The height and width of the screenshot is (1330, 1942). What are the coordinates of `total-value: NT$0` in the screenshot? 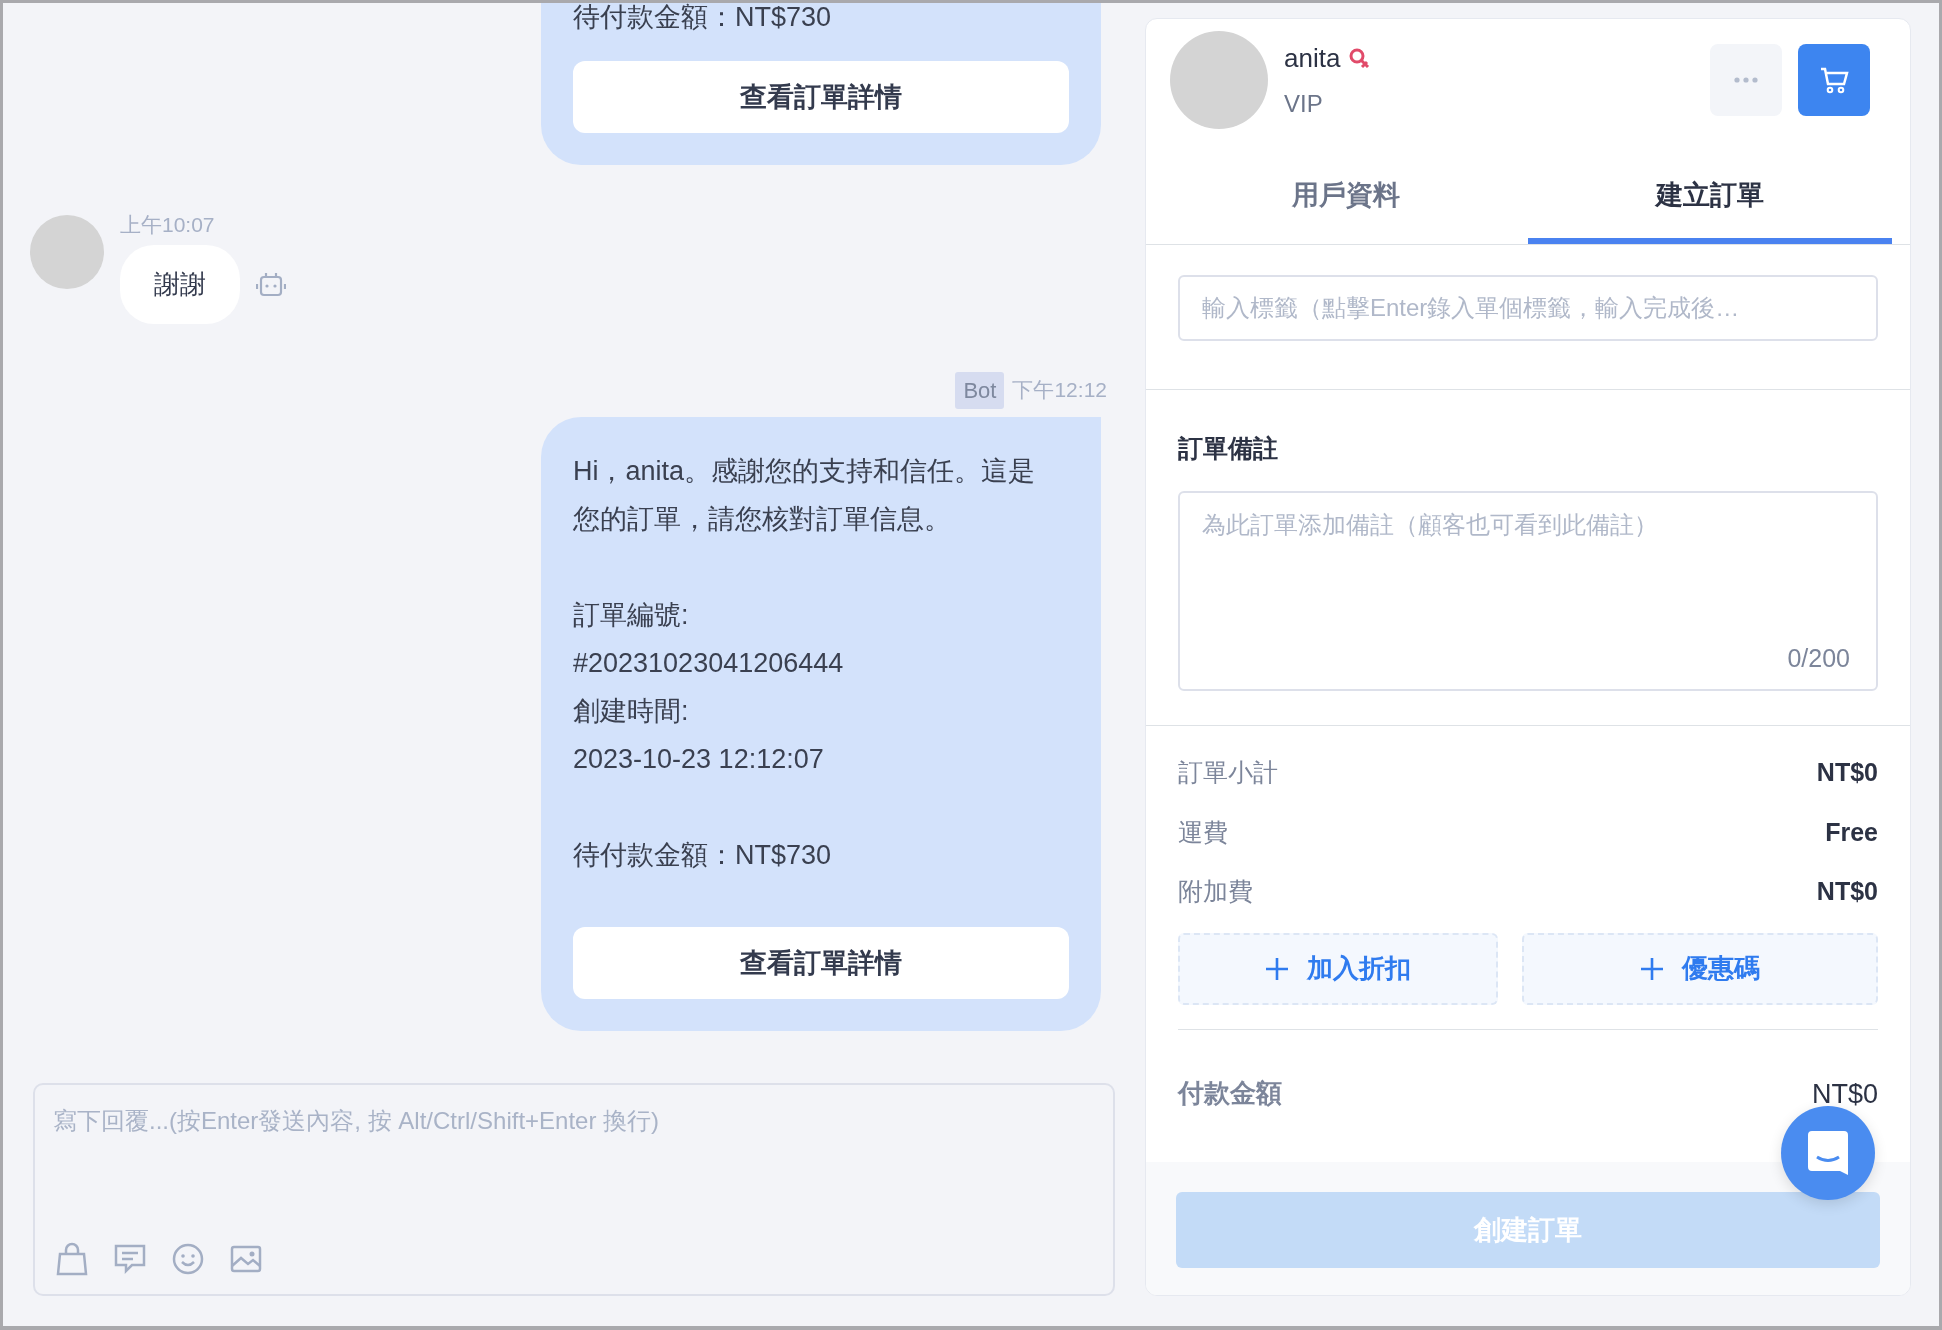 It's located at (1844, 1094).